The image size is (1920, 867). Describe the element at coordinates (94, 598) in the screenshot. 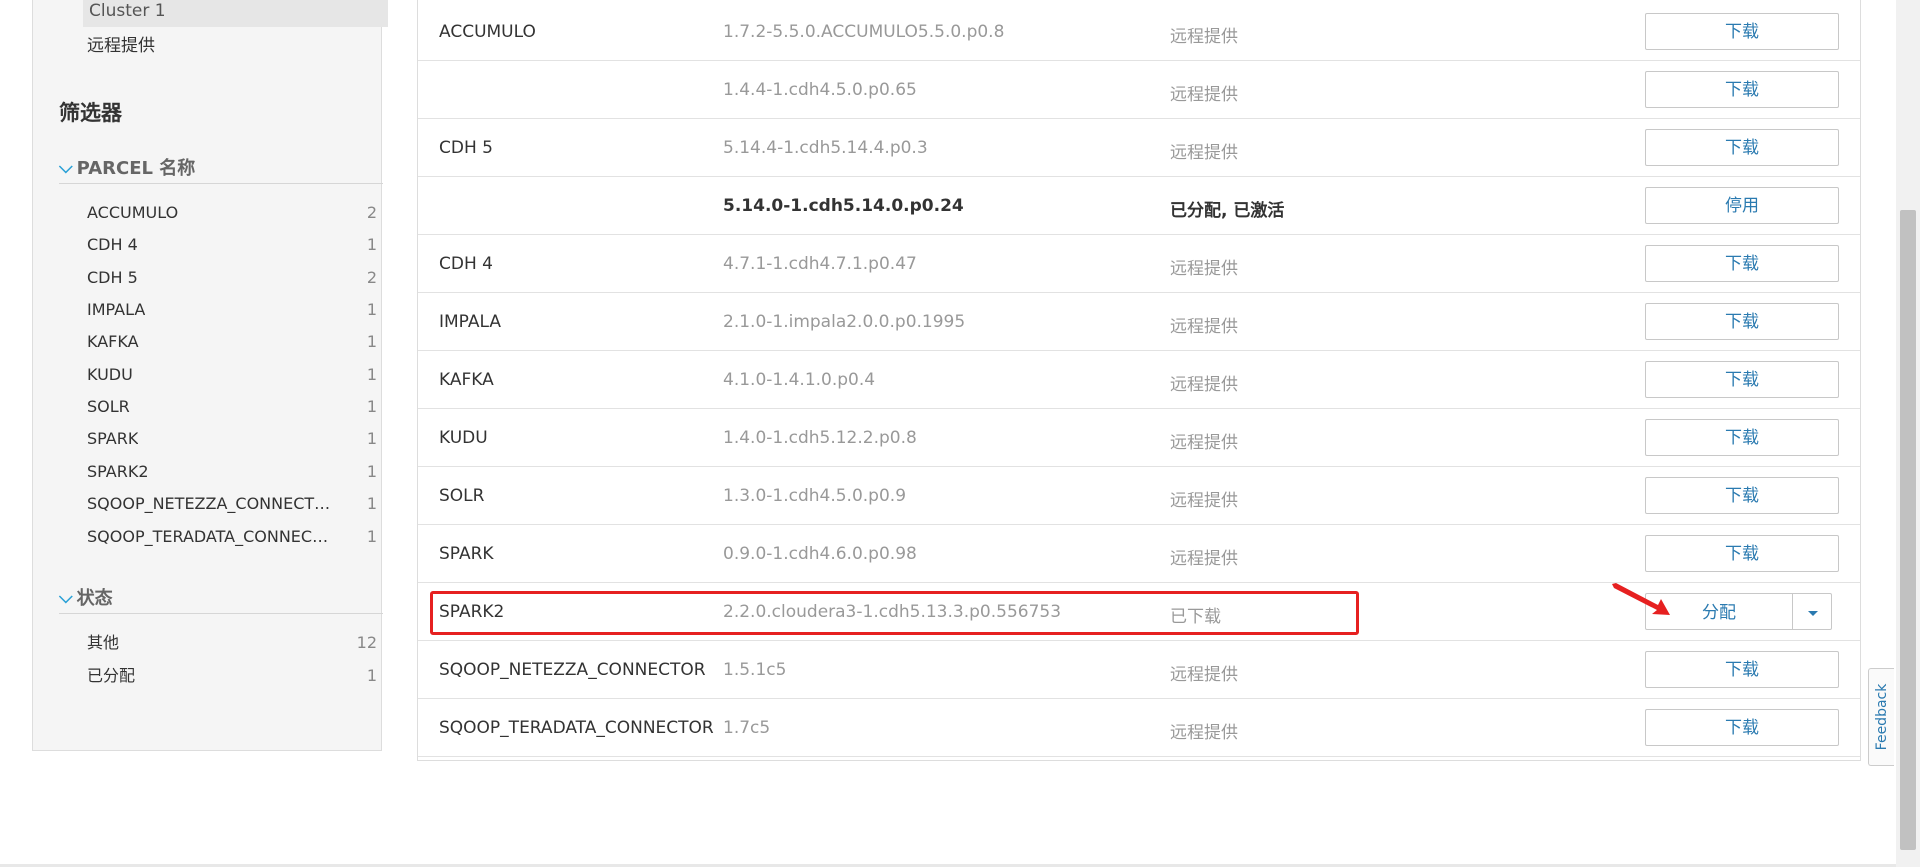

I see `status-section-title: 状态` at that location.